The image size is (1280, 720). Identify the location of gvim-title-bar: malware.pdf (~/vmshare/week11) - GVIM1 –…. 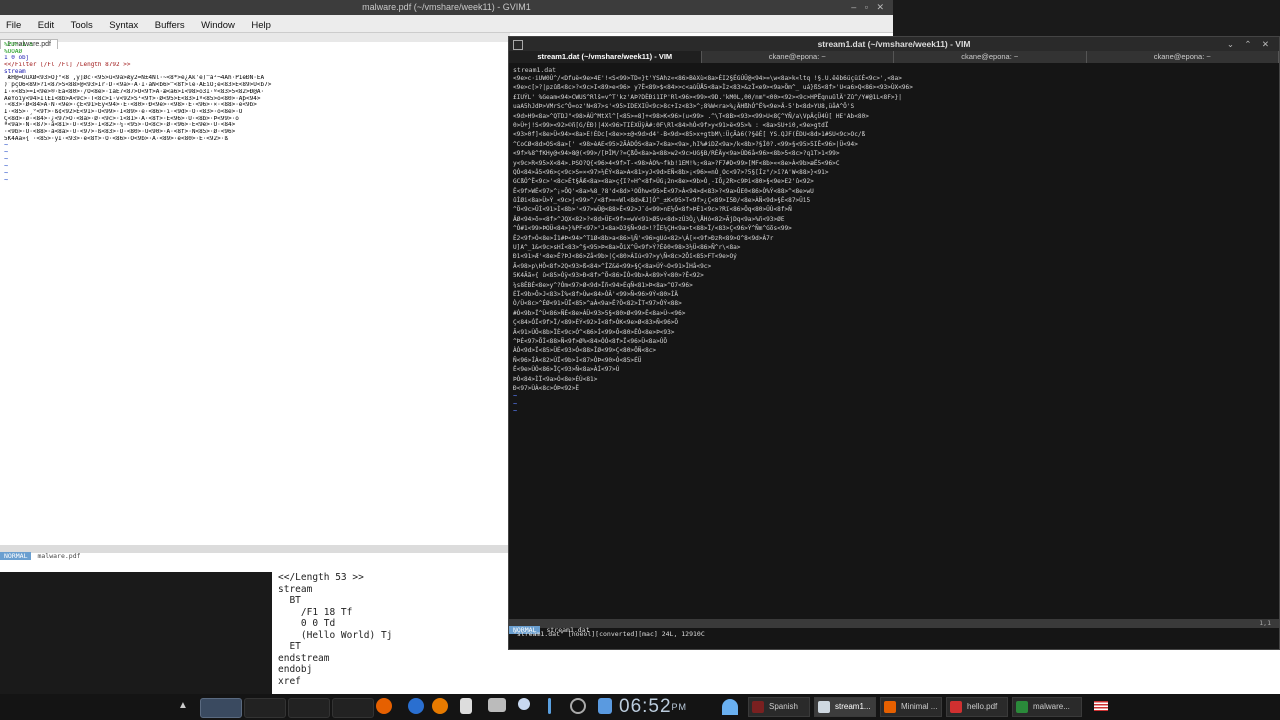
(446, 7).